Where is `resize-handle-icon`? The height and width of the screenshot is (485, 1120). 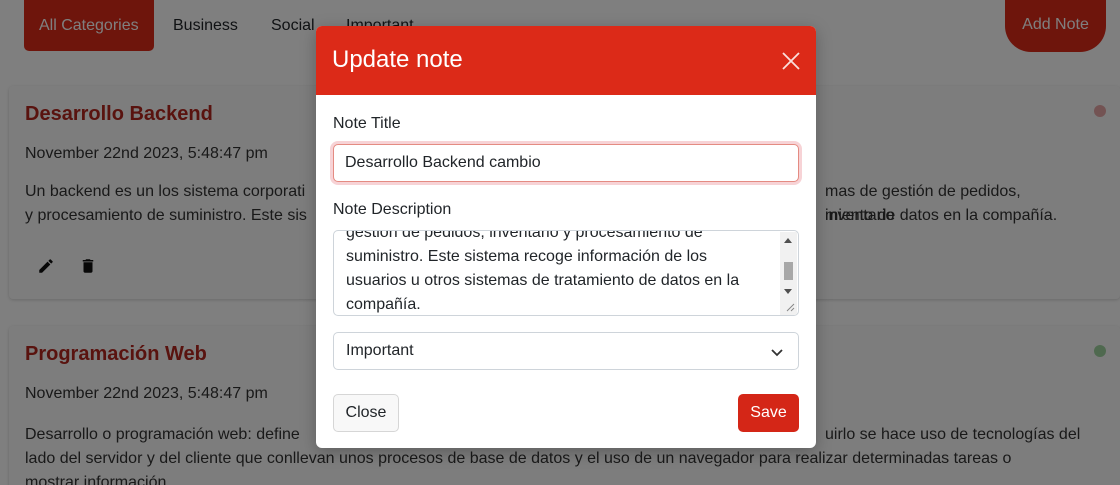 resize-handle-icon is located at coordinates (790, 307).